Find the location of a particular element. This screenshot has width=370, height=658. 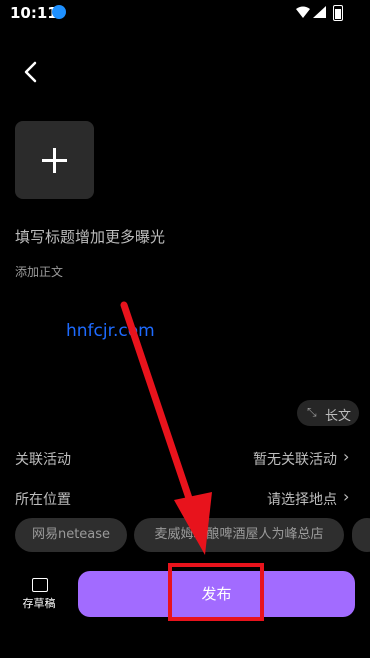

location-chip: 网易netease is located at coordinates (71, 535).